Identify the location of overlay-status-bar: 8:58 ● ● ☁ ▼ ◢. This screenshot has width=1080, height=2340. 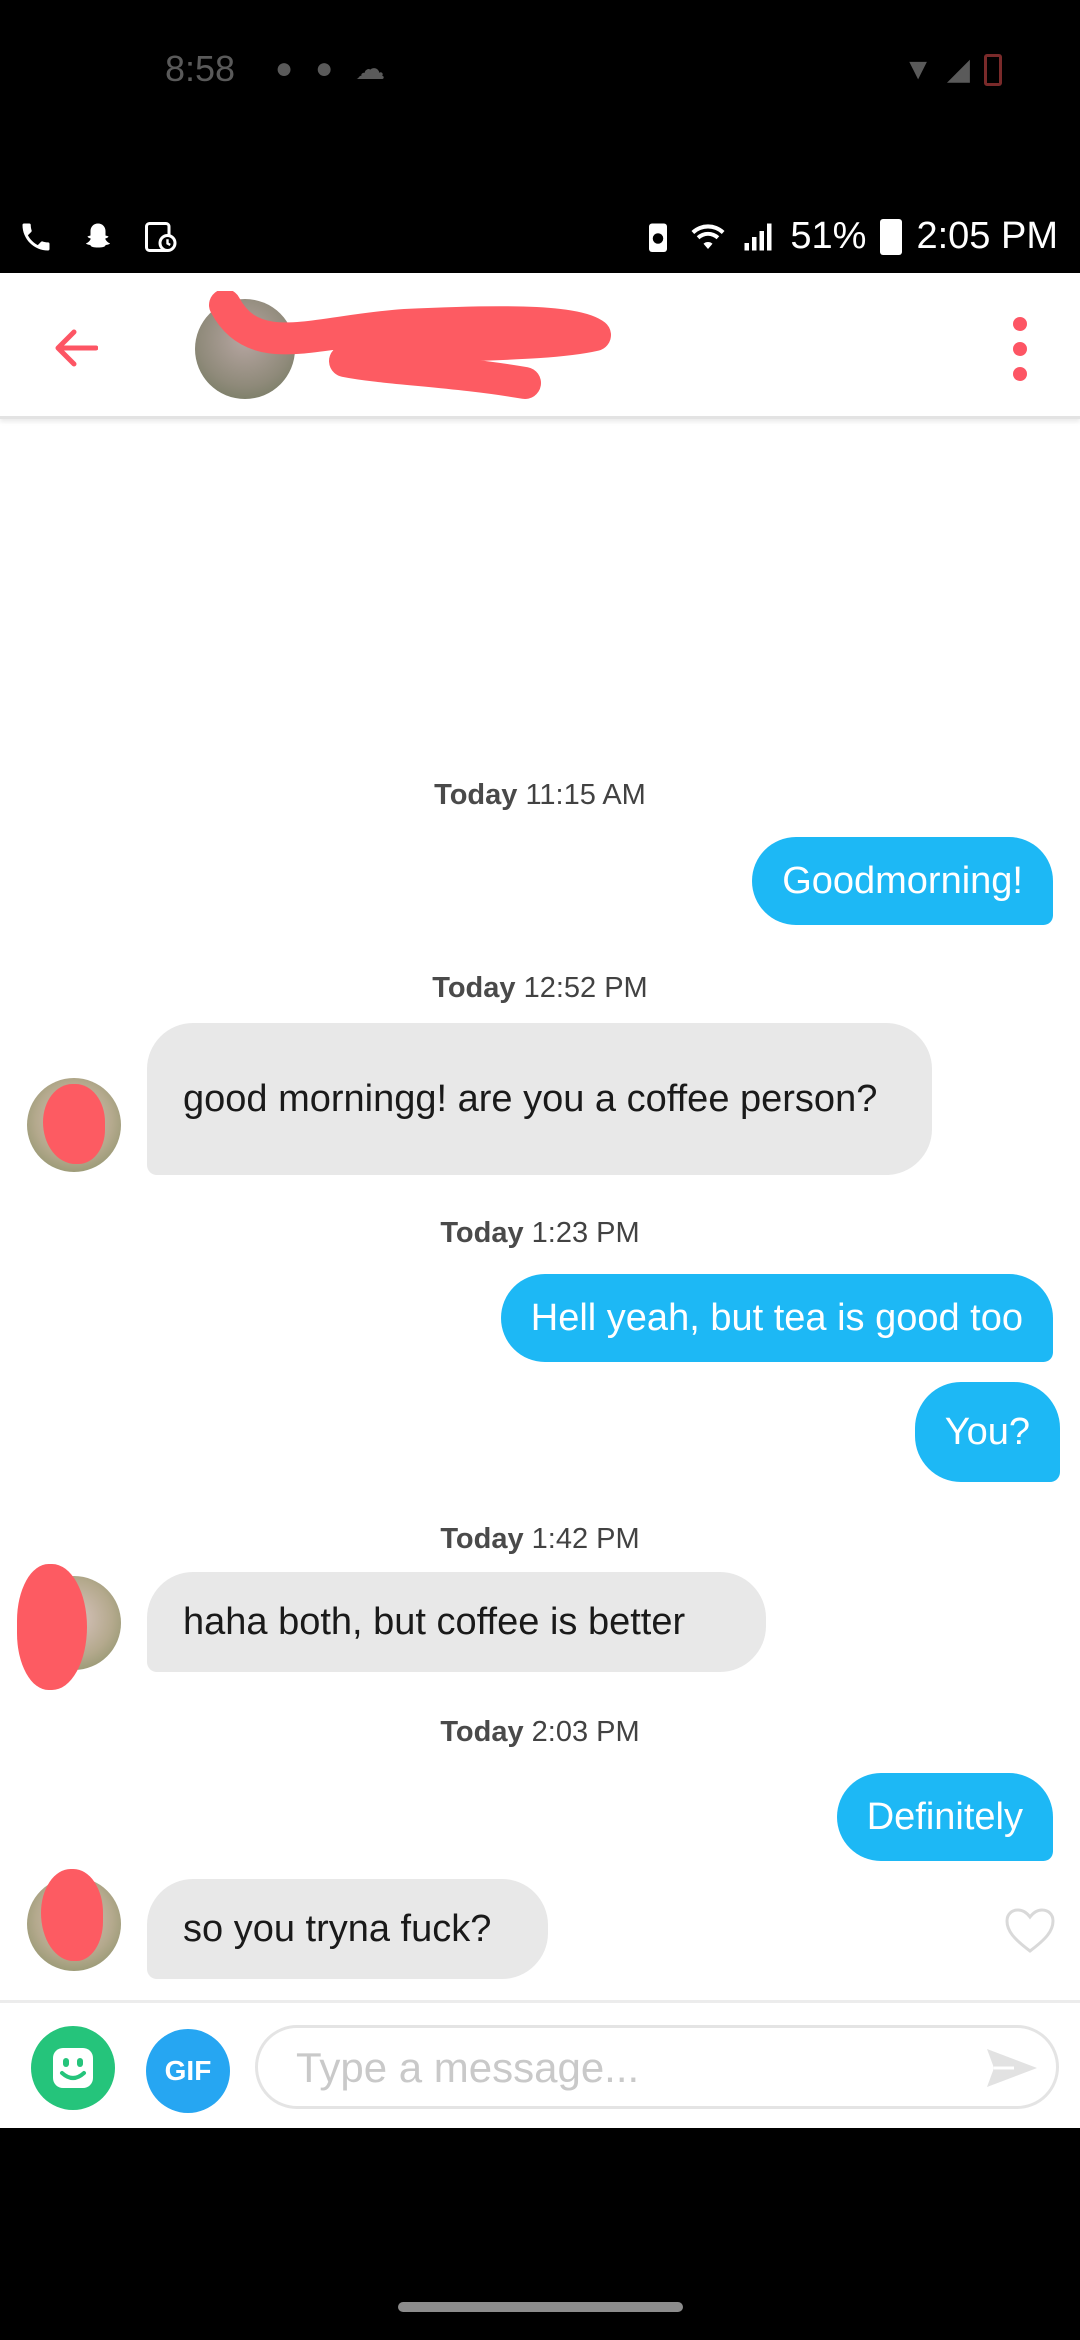
(540, 70).